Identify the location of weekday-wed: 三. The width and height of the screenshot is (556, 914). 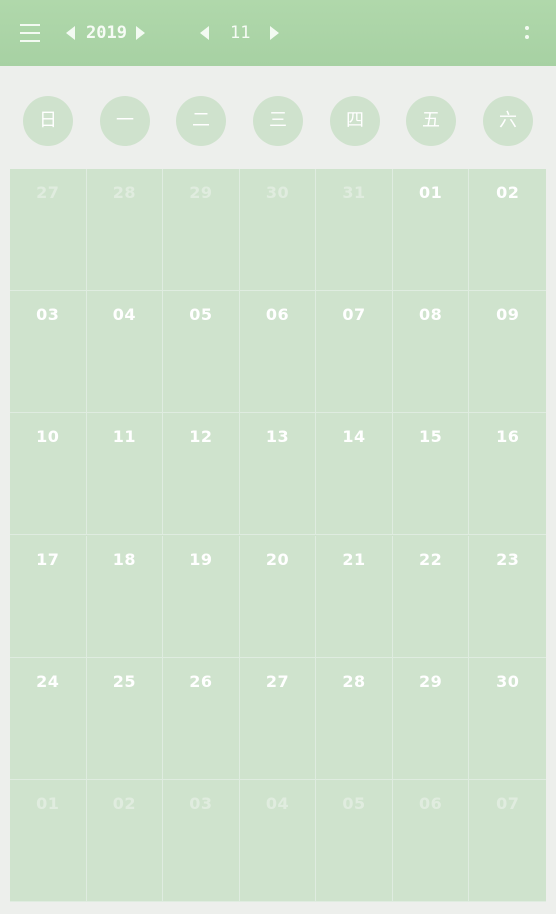
(278, 121).